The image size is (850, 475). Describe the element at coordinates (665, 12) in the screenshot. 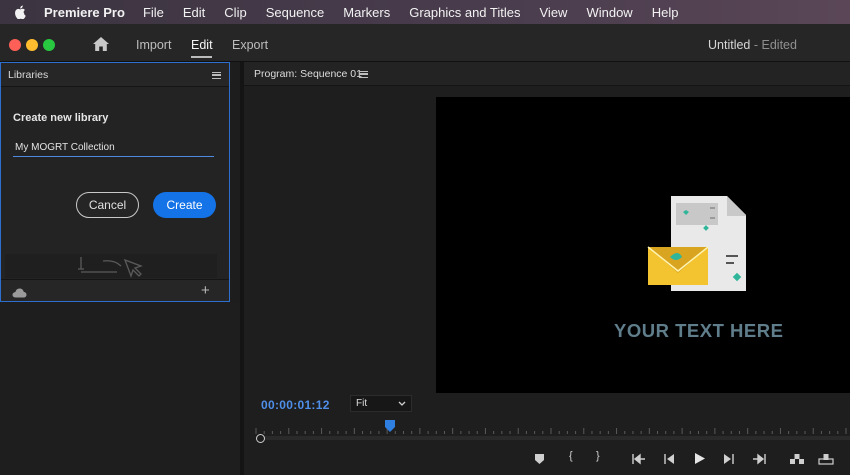

I see `menu-help: Help` at that location.